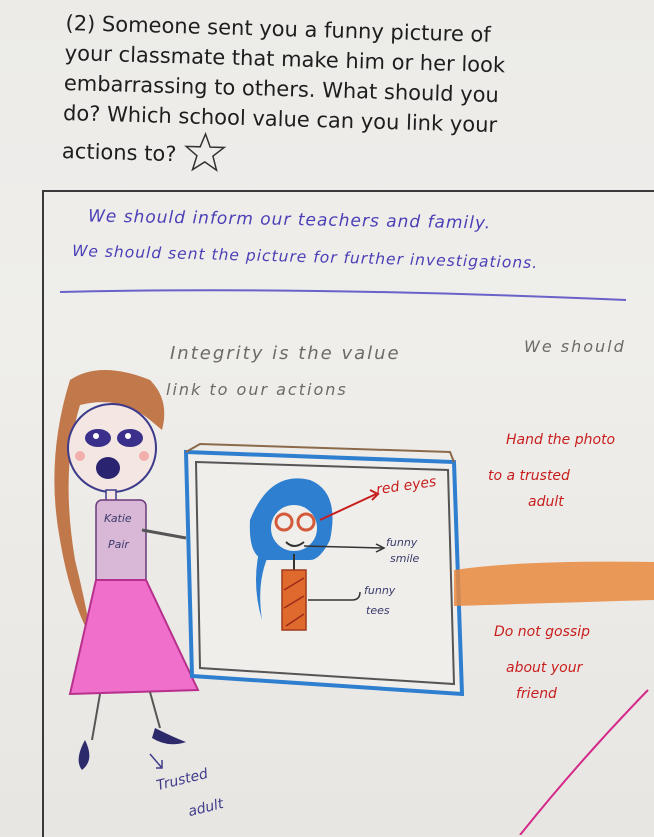 The image size is (654, 837). I want to click on skirt-drawing, so click(134, 637).